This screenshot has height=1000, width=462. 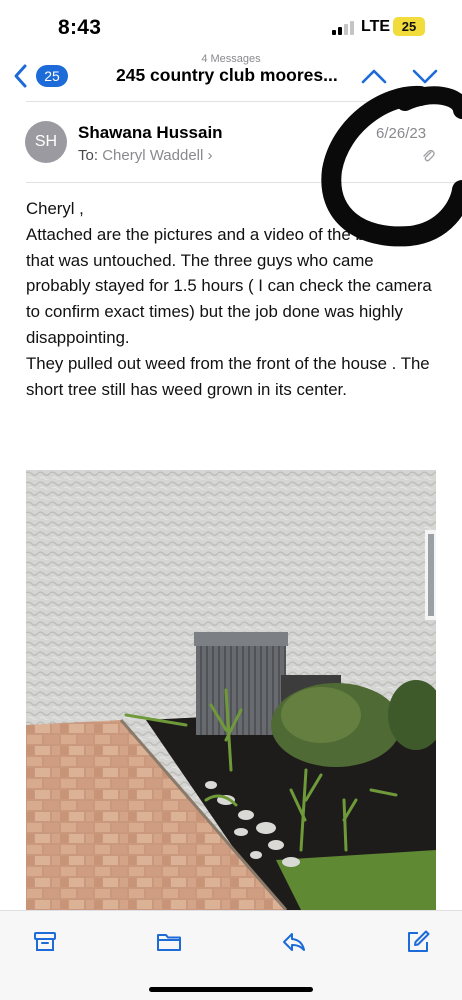 What do you see at coordinates (231, 59) in the screenshot?
I see `message-count: 4 Messages` at bounding box center [231, 59].